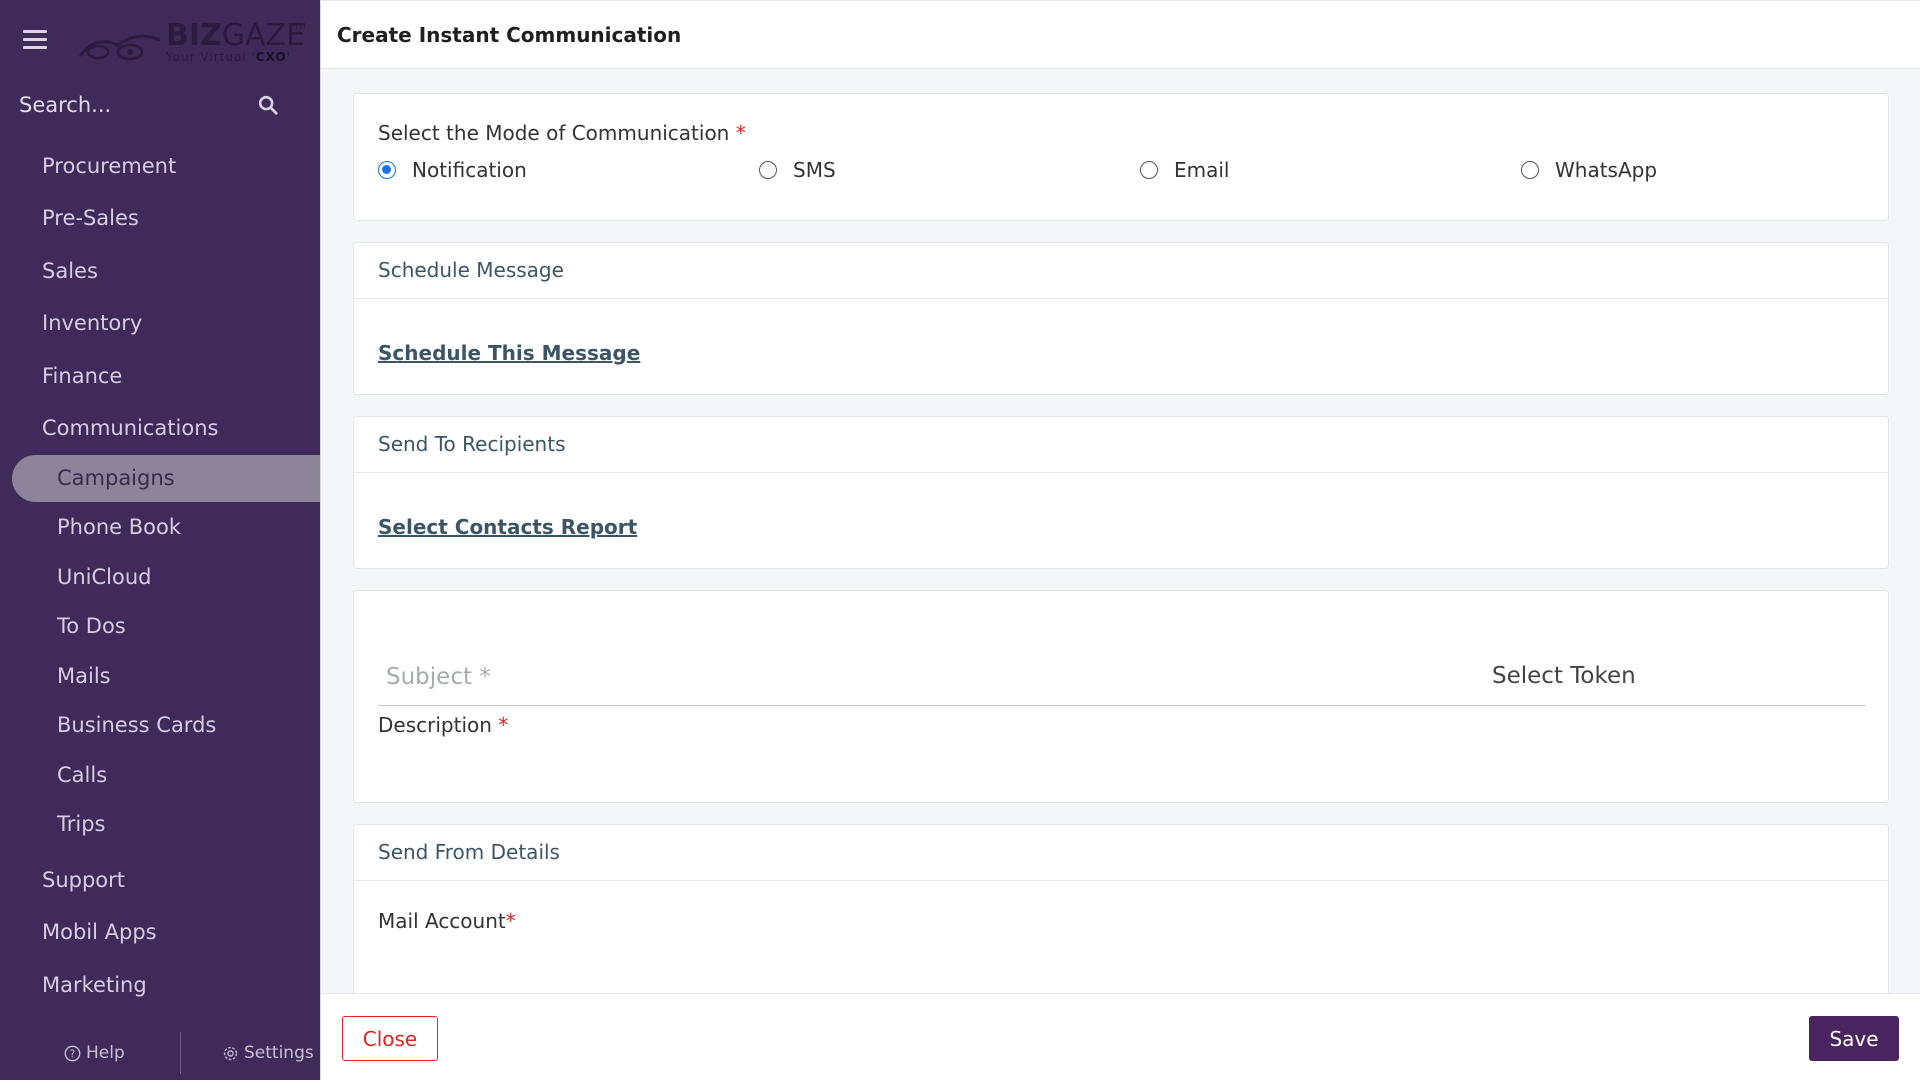 The image size is (1920, 1080). Describe the element at coordinates (279, 1053) in the screenshot. I see `settings-label: Settings` at that location.